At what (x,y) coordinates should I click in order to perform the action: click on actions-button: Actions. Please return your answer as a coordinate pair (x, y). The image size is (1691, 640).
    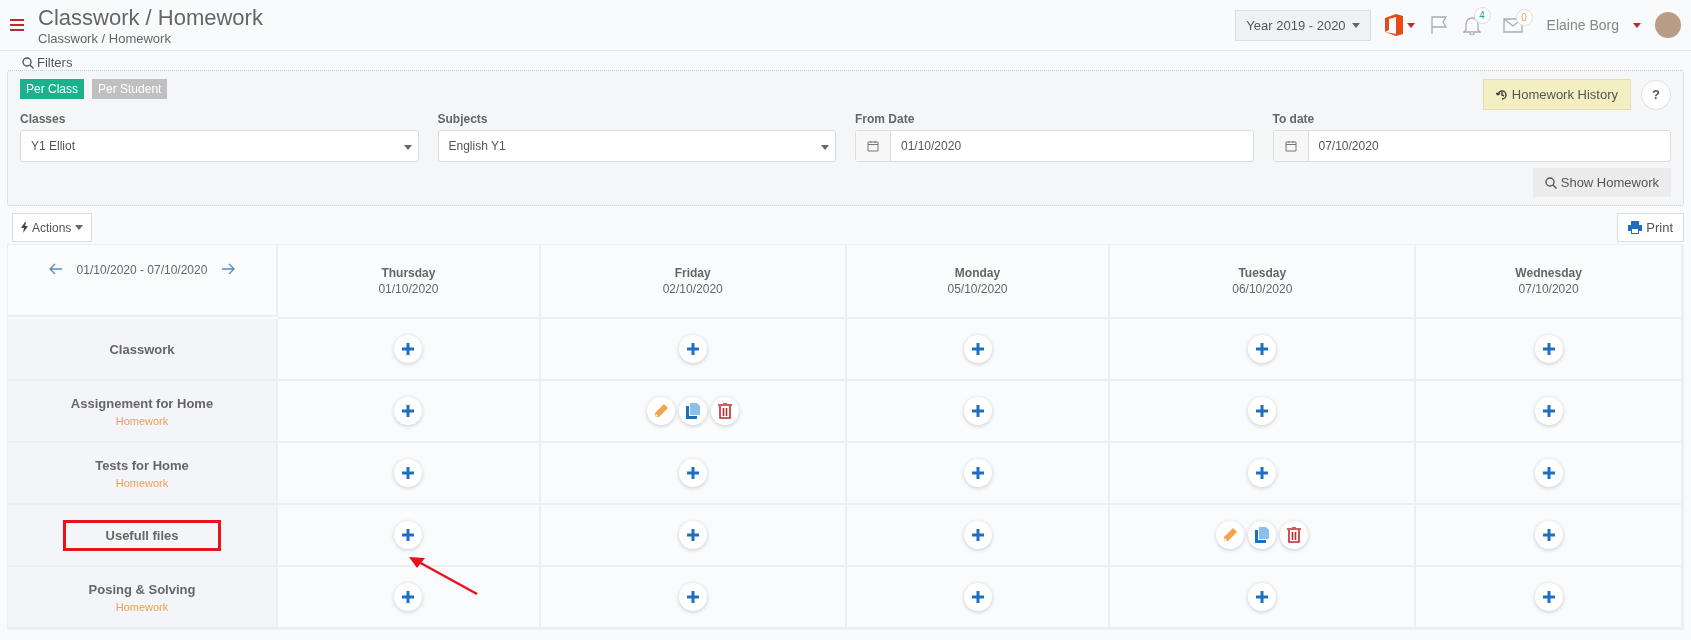
    Looking at the image, I should click on (52, 227).